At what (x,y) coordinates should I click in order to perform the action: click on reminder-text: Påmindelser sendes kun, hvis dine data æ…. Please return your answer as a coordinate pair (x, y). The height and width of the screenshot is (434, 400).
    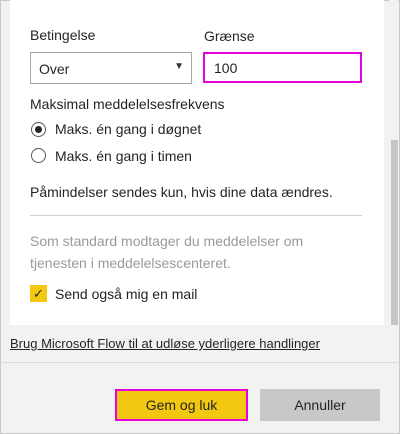
    Looking at the image, I should click on (181, 192).